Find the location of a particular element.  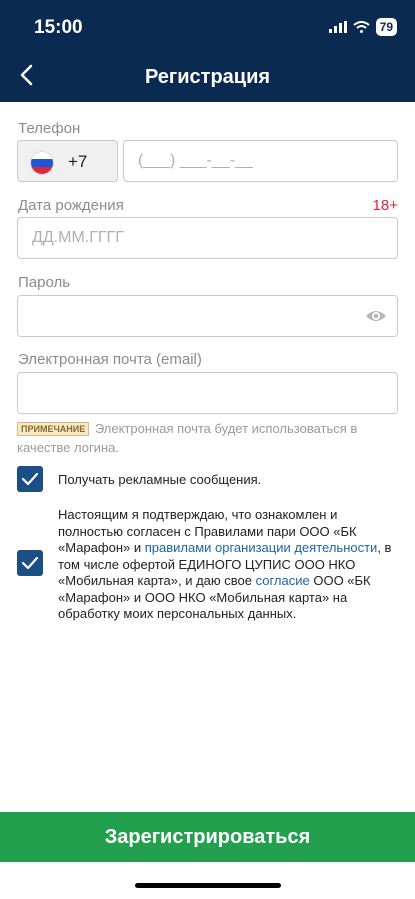

age-restriction-badge: 18+ is located at coordinates (385, 205).